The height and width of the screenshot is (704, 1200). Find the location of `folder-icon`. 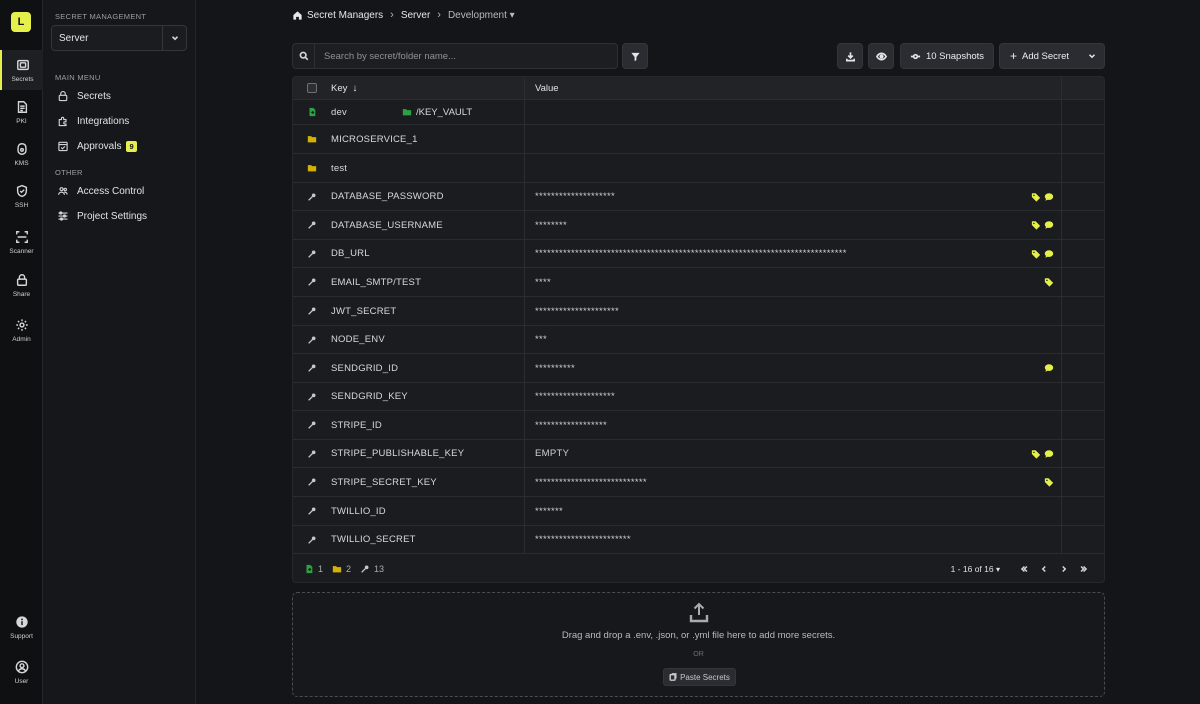

folder-icon is located at coordinates (312, 139).